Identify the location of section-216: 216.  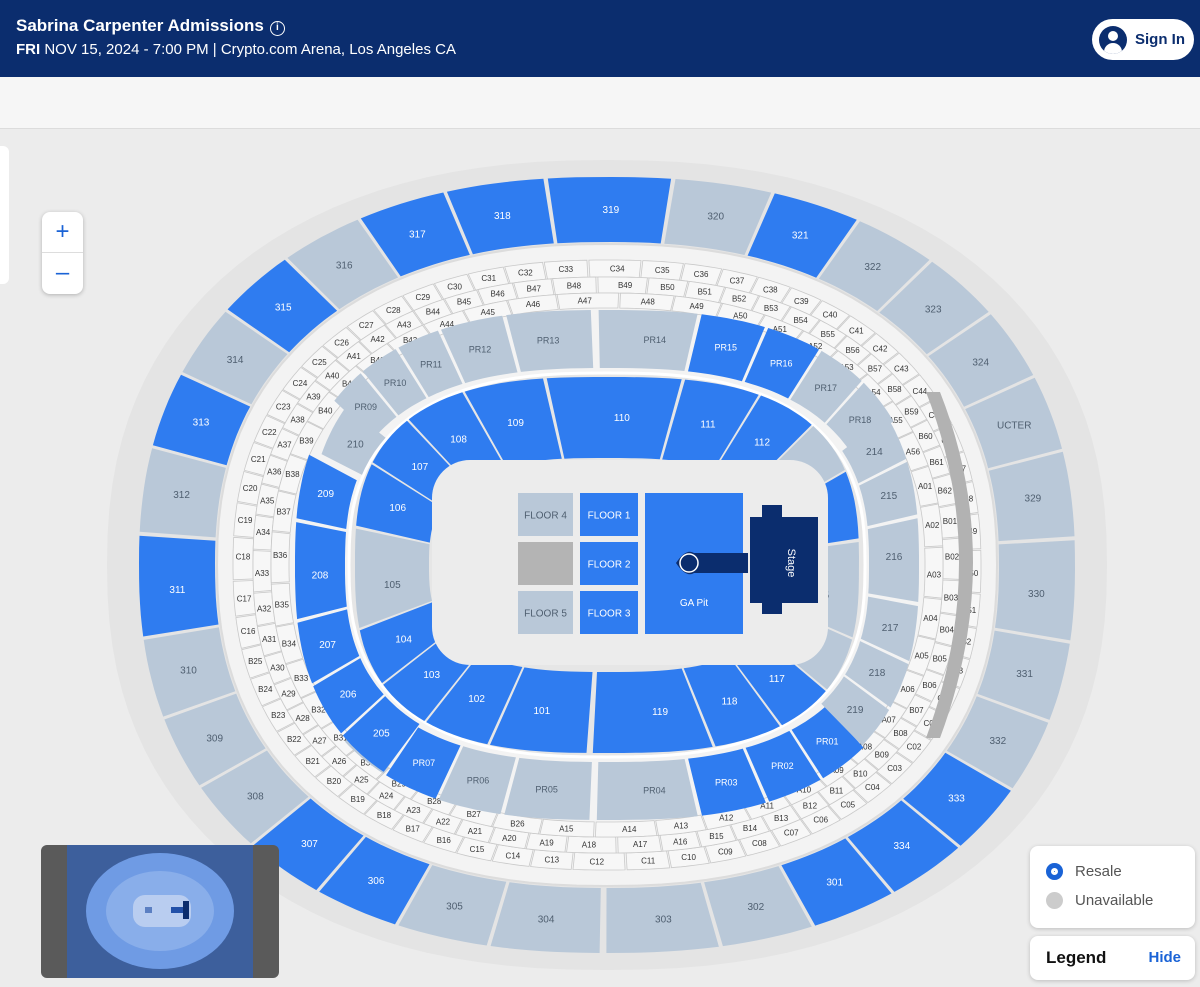
(893, 560).